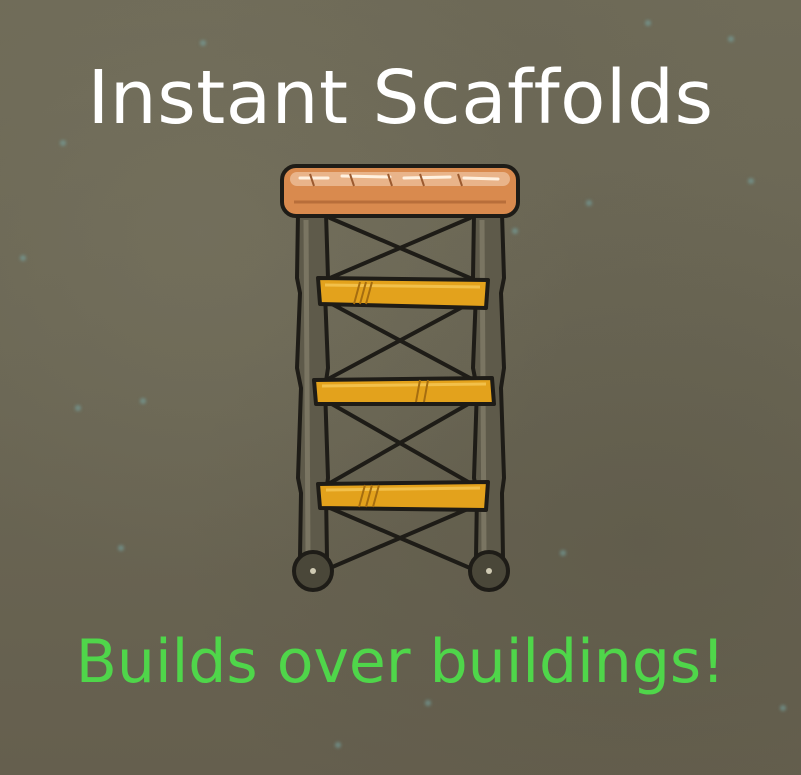  I want to click on mod-title: Instant Scaffolds, so click(400, 98).